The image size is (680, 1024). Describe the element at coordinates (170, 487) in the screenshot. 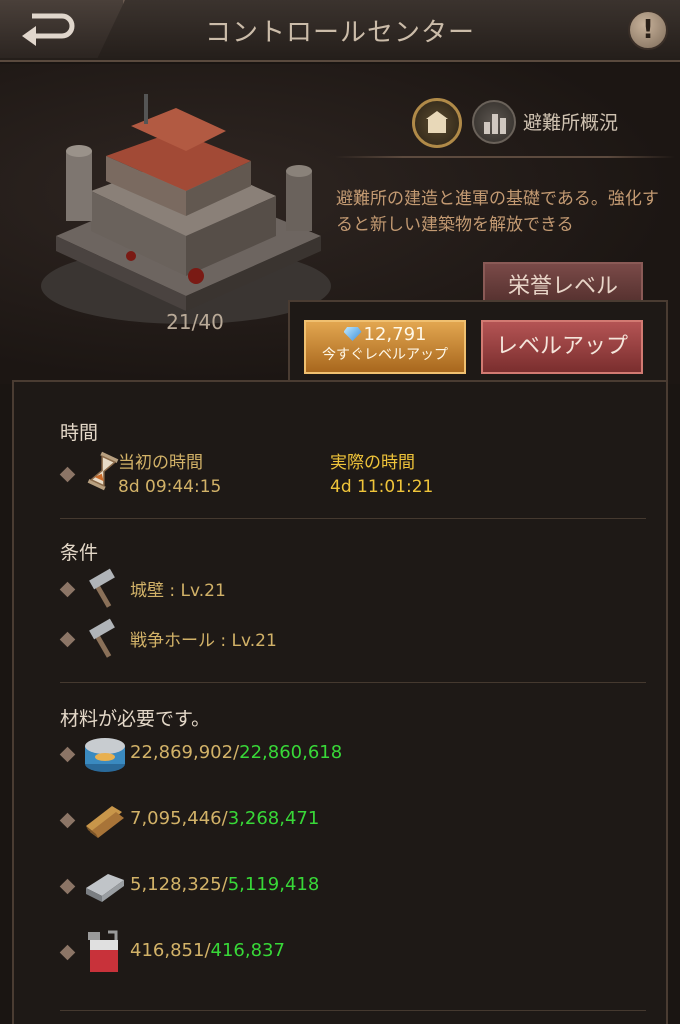

I see `original-time-value: 8d 09:44:15` at that location.